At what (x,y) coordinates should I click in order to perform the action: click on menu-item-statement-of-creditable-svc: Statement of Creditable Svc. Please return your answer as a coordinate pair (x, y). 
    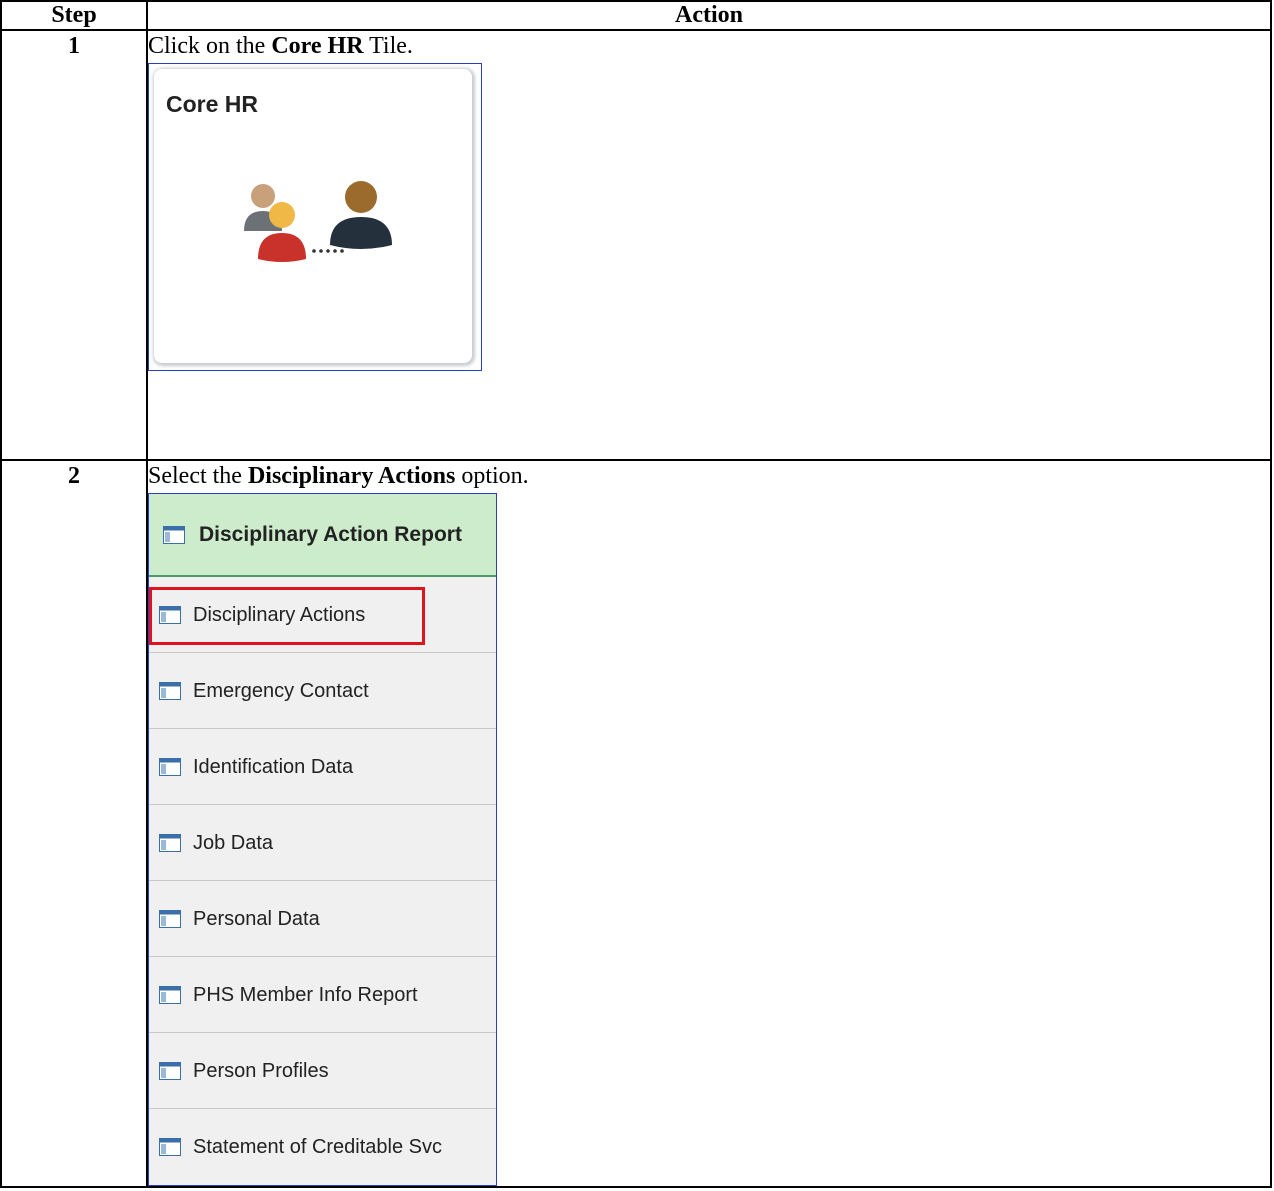
    Looking at the image, I should click on (322, 1147).